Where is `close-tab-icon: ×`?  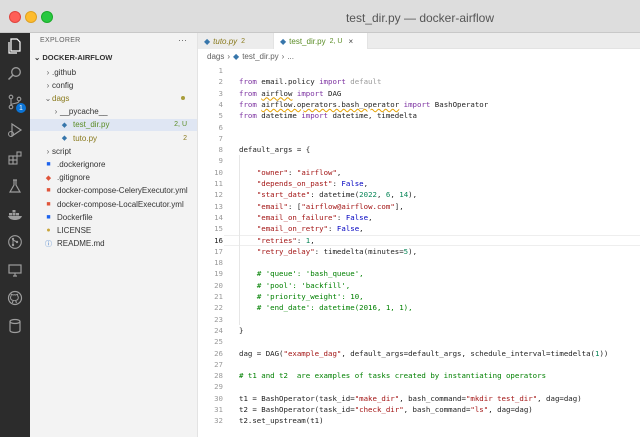 close-tab-icon: × is located at coordinates (350, 41).